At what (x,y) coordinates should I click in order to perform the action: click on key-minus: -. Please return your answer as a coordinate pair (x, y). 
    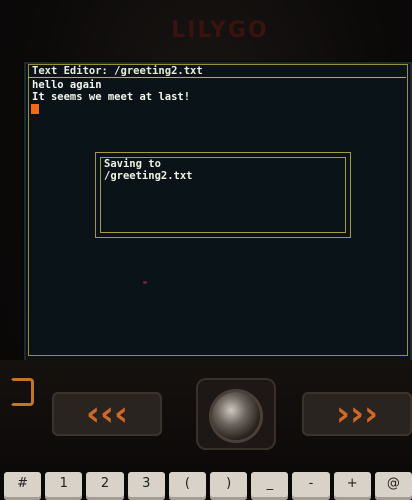
    Looking at the image, I should click on (311, 486).